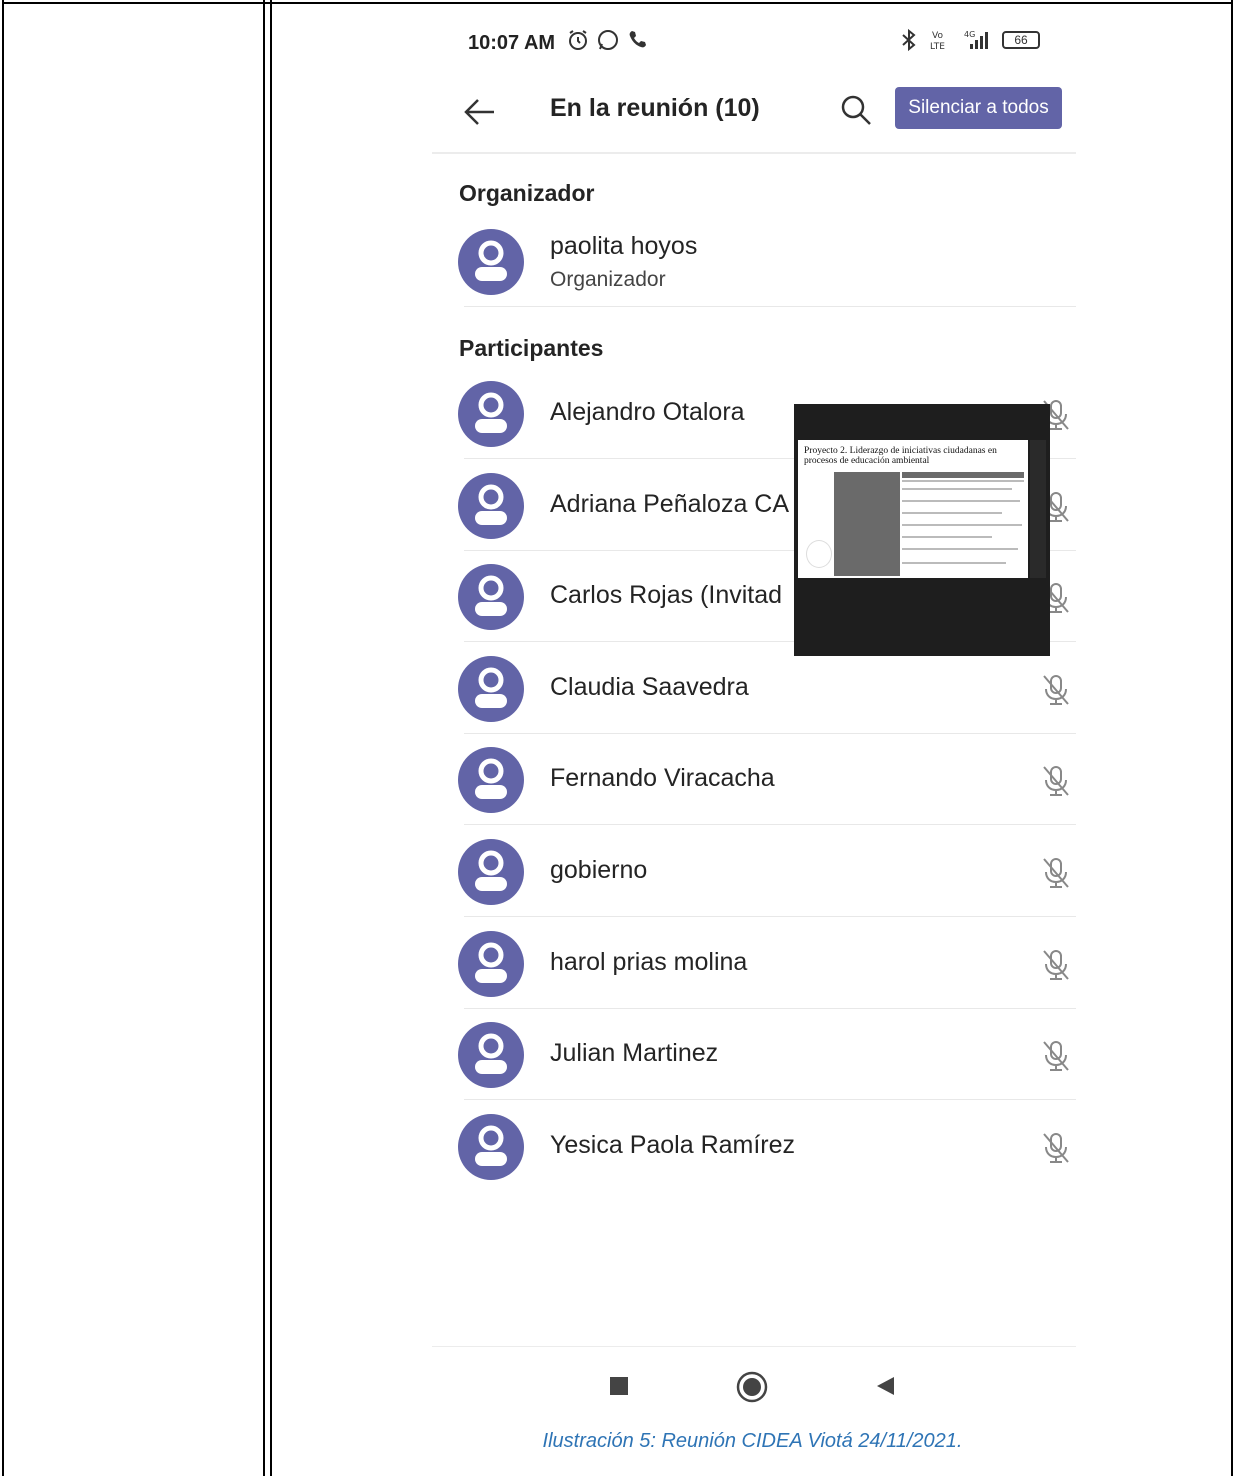 The image size is (1235, 1476). What do you see at coordinates (637, 39) in the screenshot?
I see `phone-call-icon` at bounding box center [637, 39].